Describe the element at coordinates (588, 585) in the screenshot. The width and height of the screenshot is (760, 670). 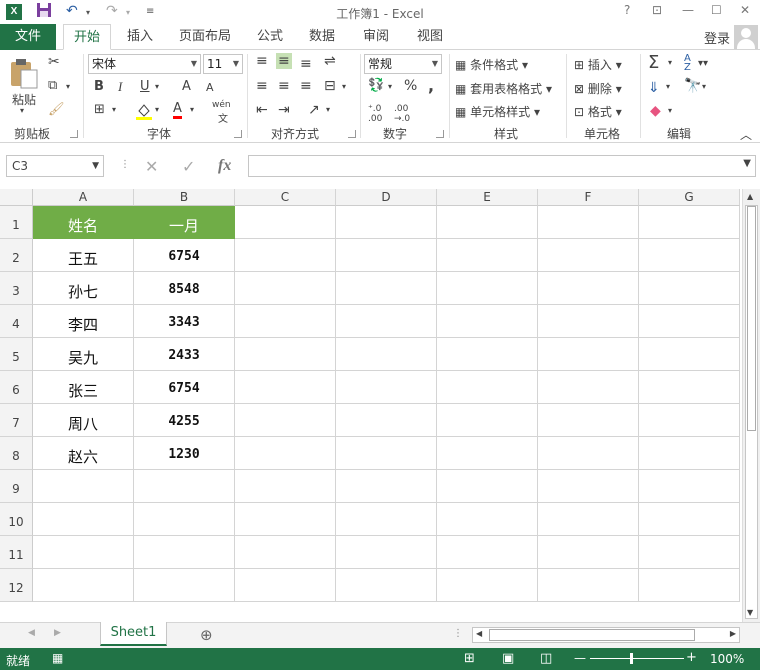
I see `cell-f12` at that location.